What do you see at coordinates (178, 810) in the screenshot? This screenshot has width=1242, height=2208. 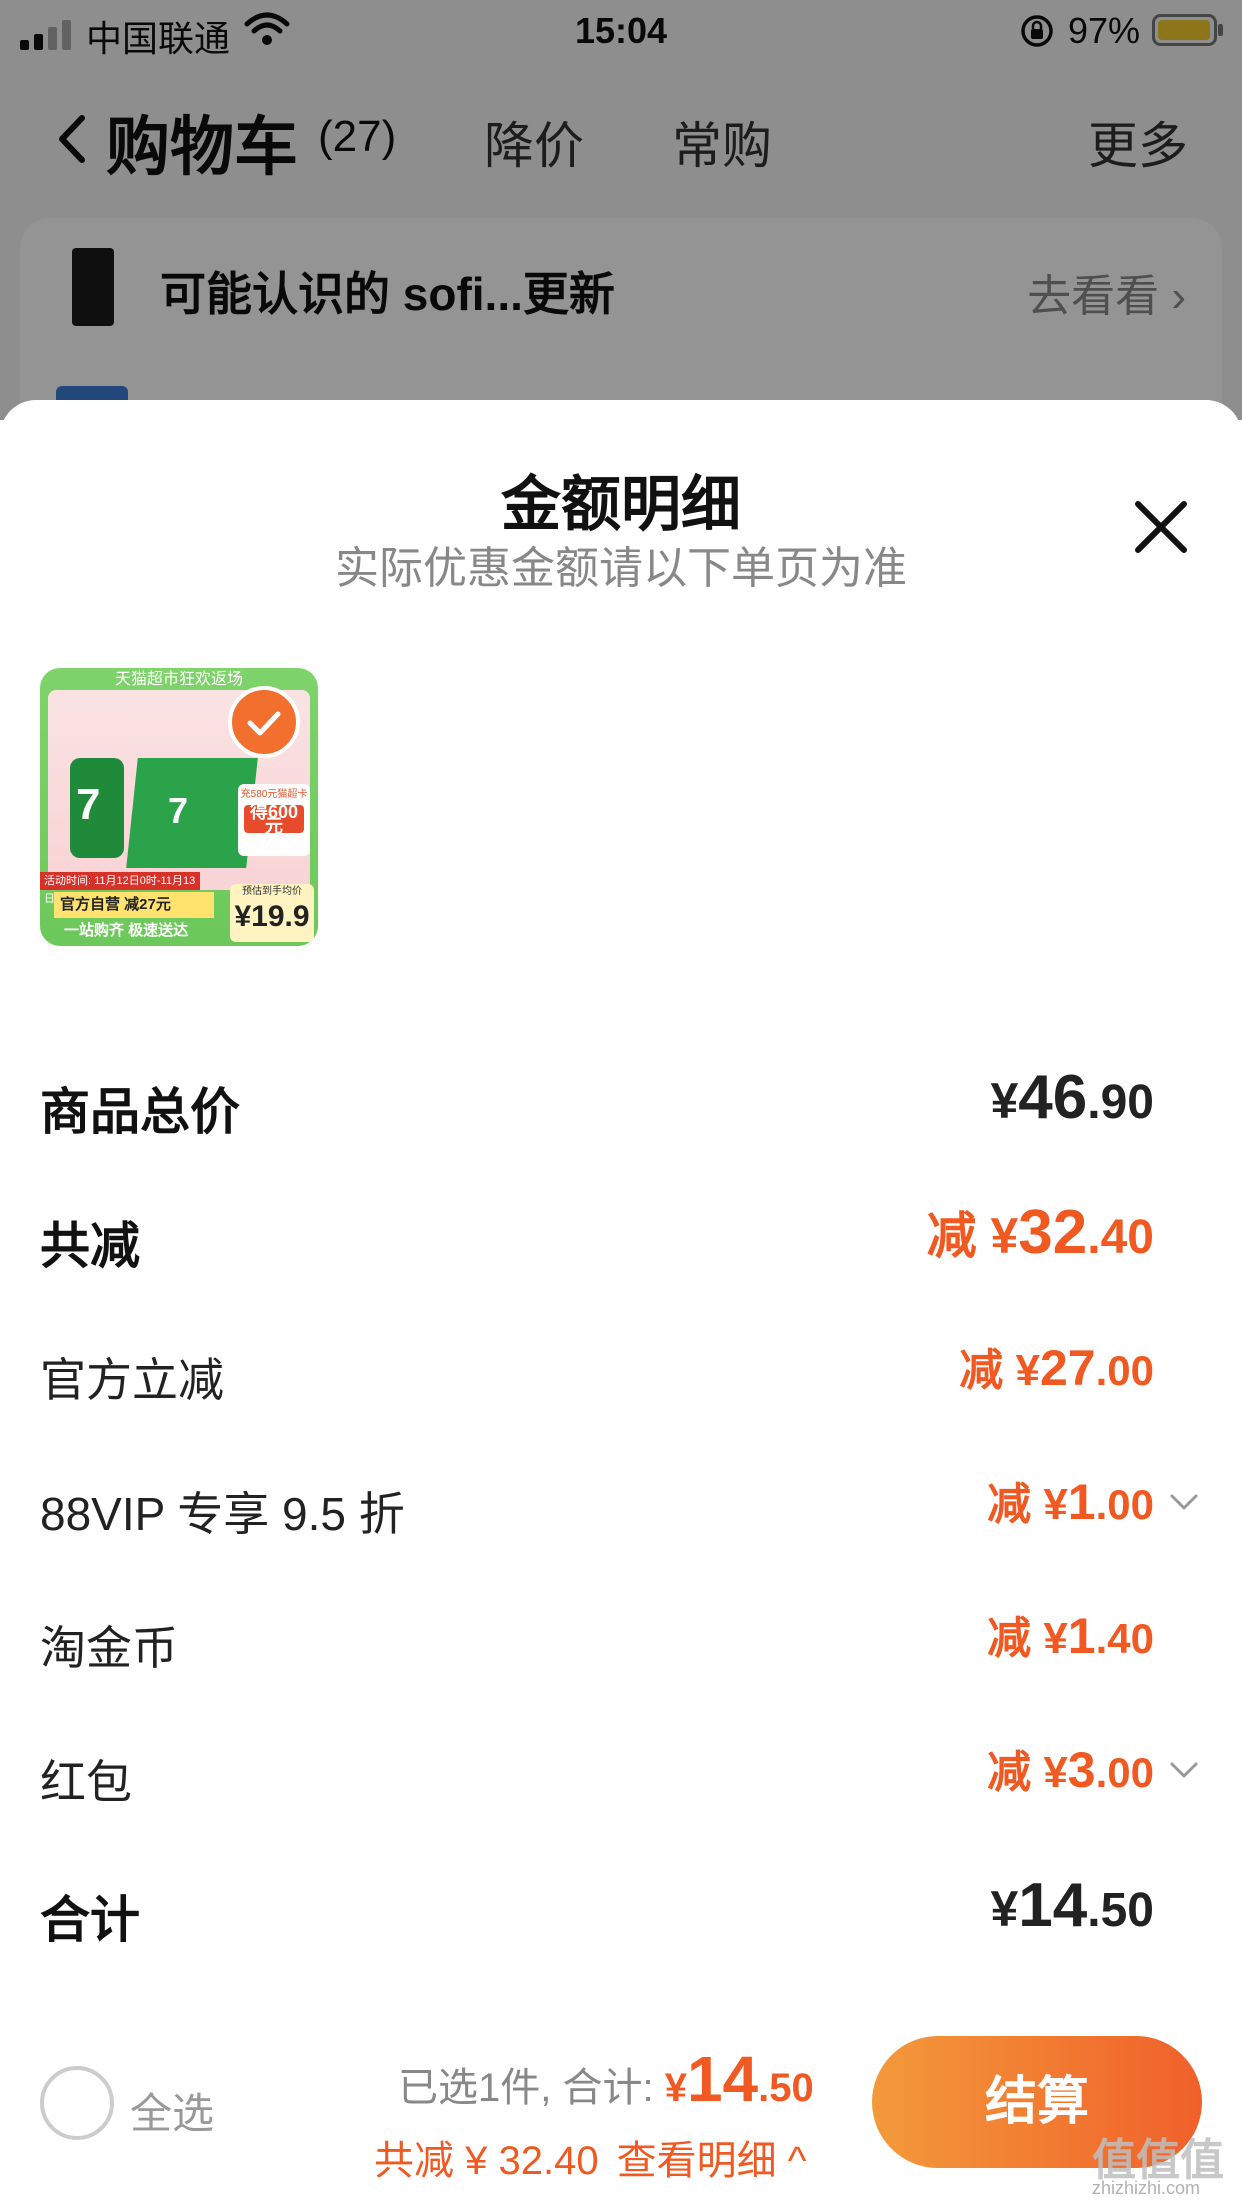 I see `box-logo: 7` at bounding box center [178, 810].